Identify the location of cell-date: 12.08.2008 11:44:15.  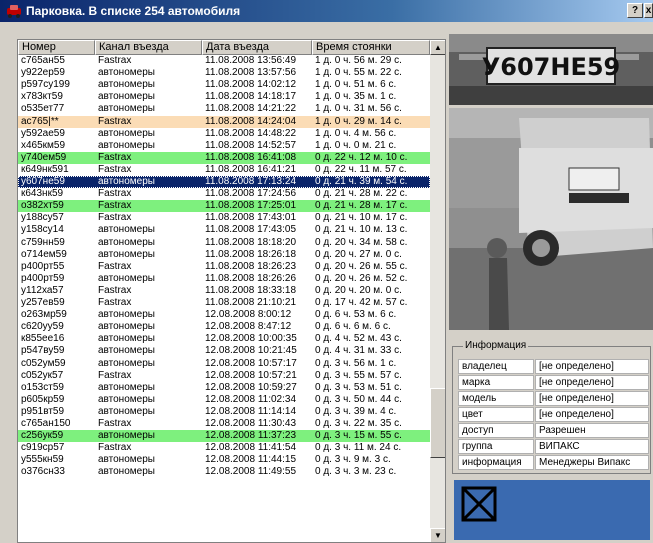
(251, 460).